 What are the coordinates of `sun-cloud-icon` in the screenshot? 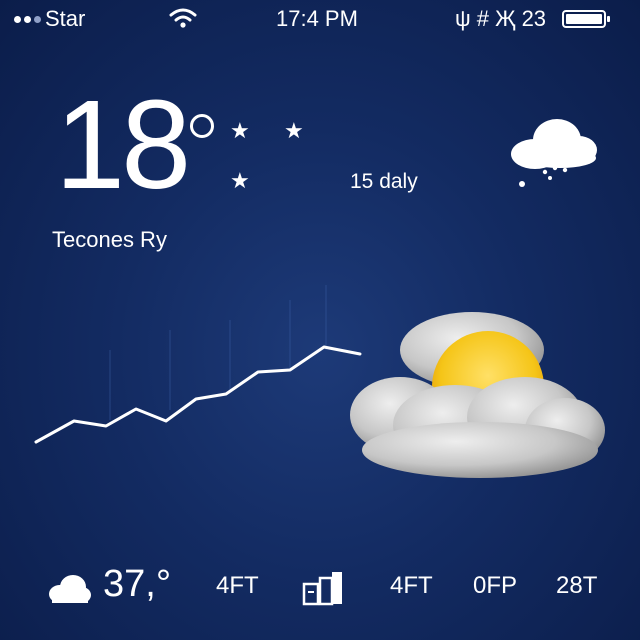 It's located at (477, 395).